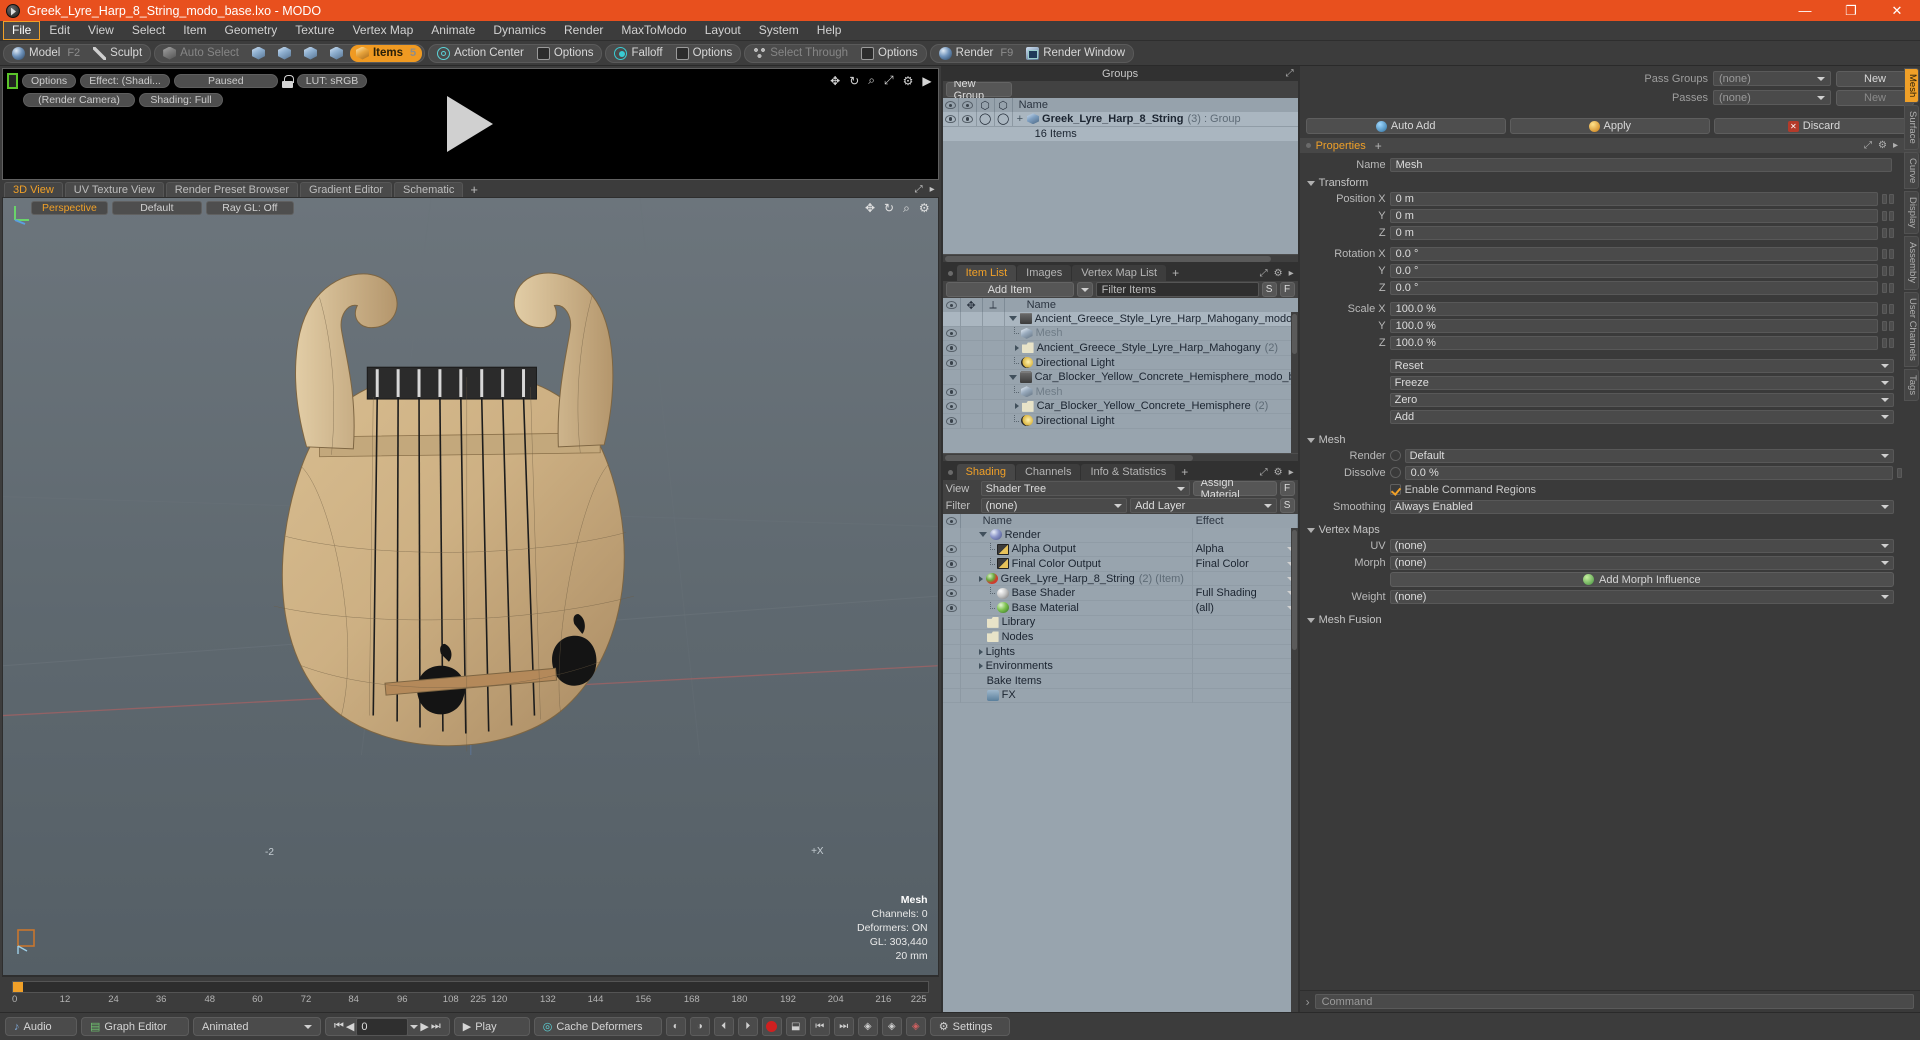 This screenshot has height=1040, width=1920. What do you see at coordinates (932, 189) in the screenshot?
I see `viewport-menu-icon: ▸` at bounding box center [932, 189].